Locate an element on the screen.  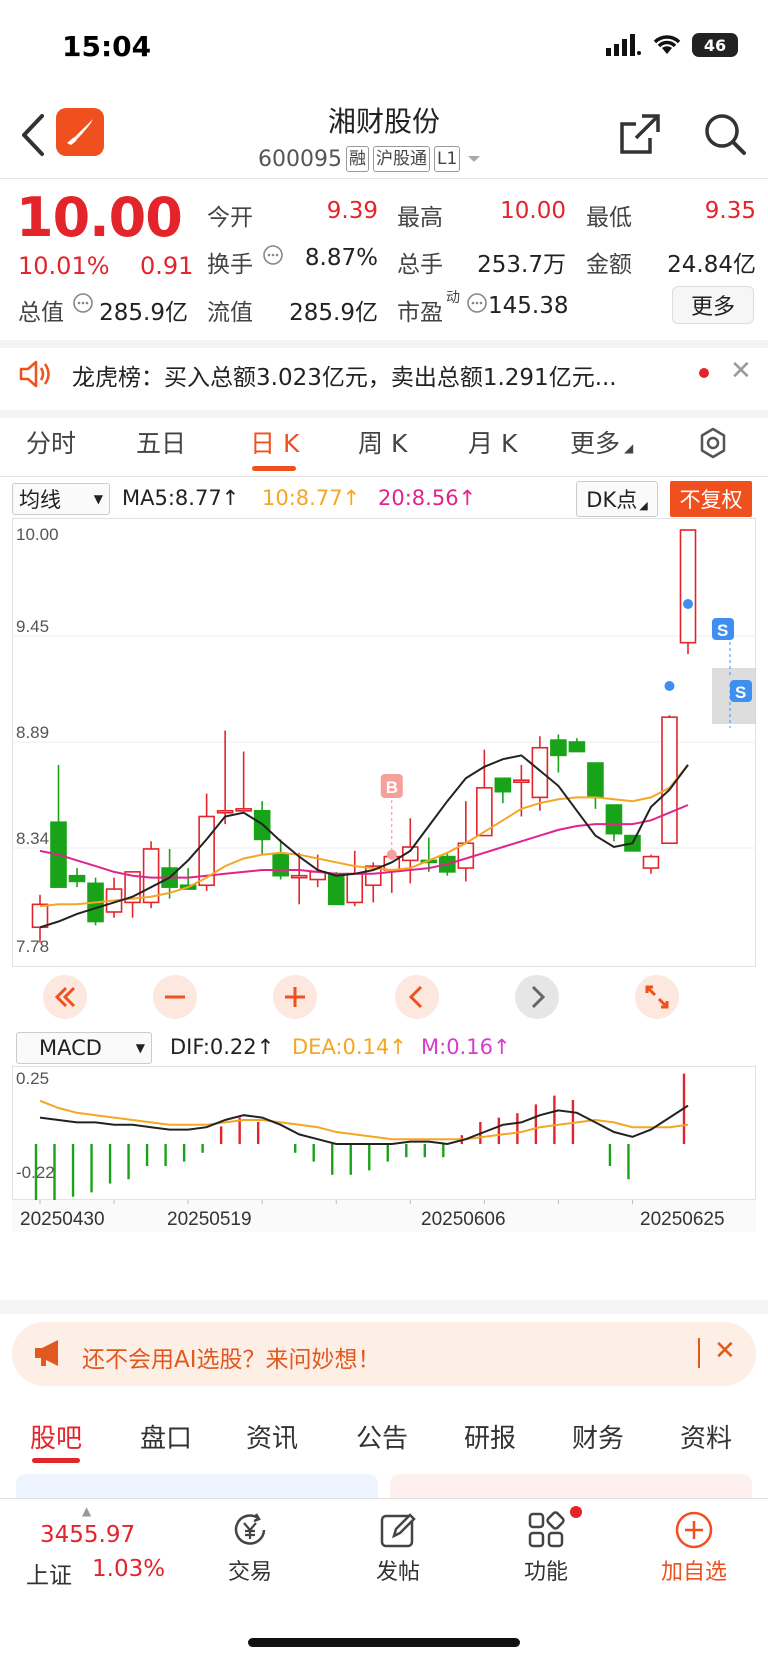
close-ai-banner-icon: ✕ is located at coordinates (725, 1351).